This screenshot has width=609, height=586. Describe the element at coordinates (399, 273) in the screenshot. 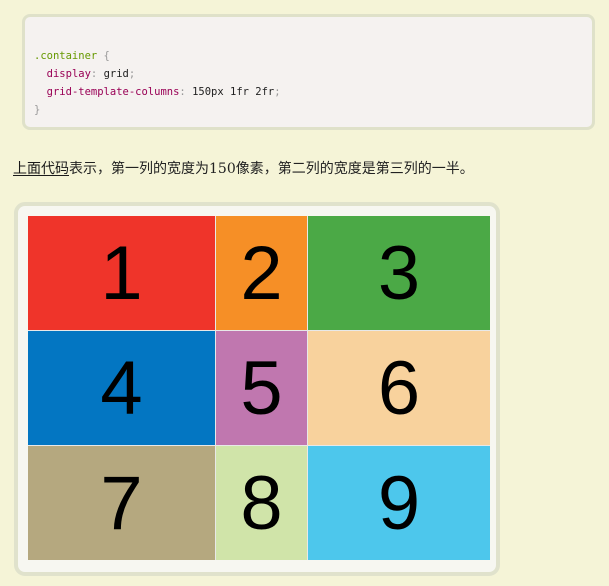

I see `grid-item-3: 3` at that location.